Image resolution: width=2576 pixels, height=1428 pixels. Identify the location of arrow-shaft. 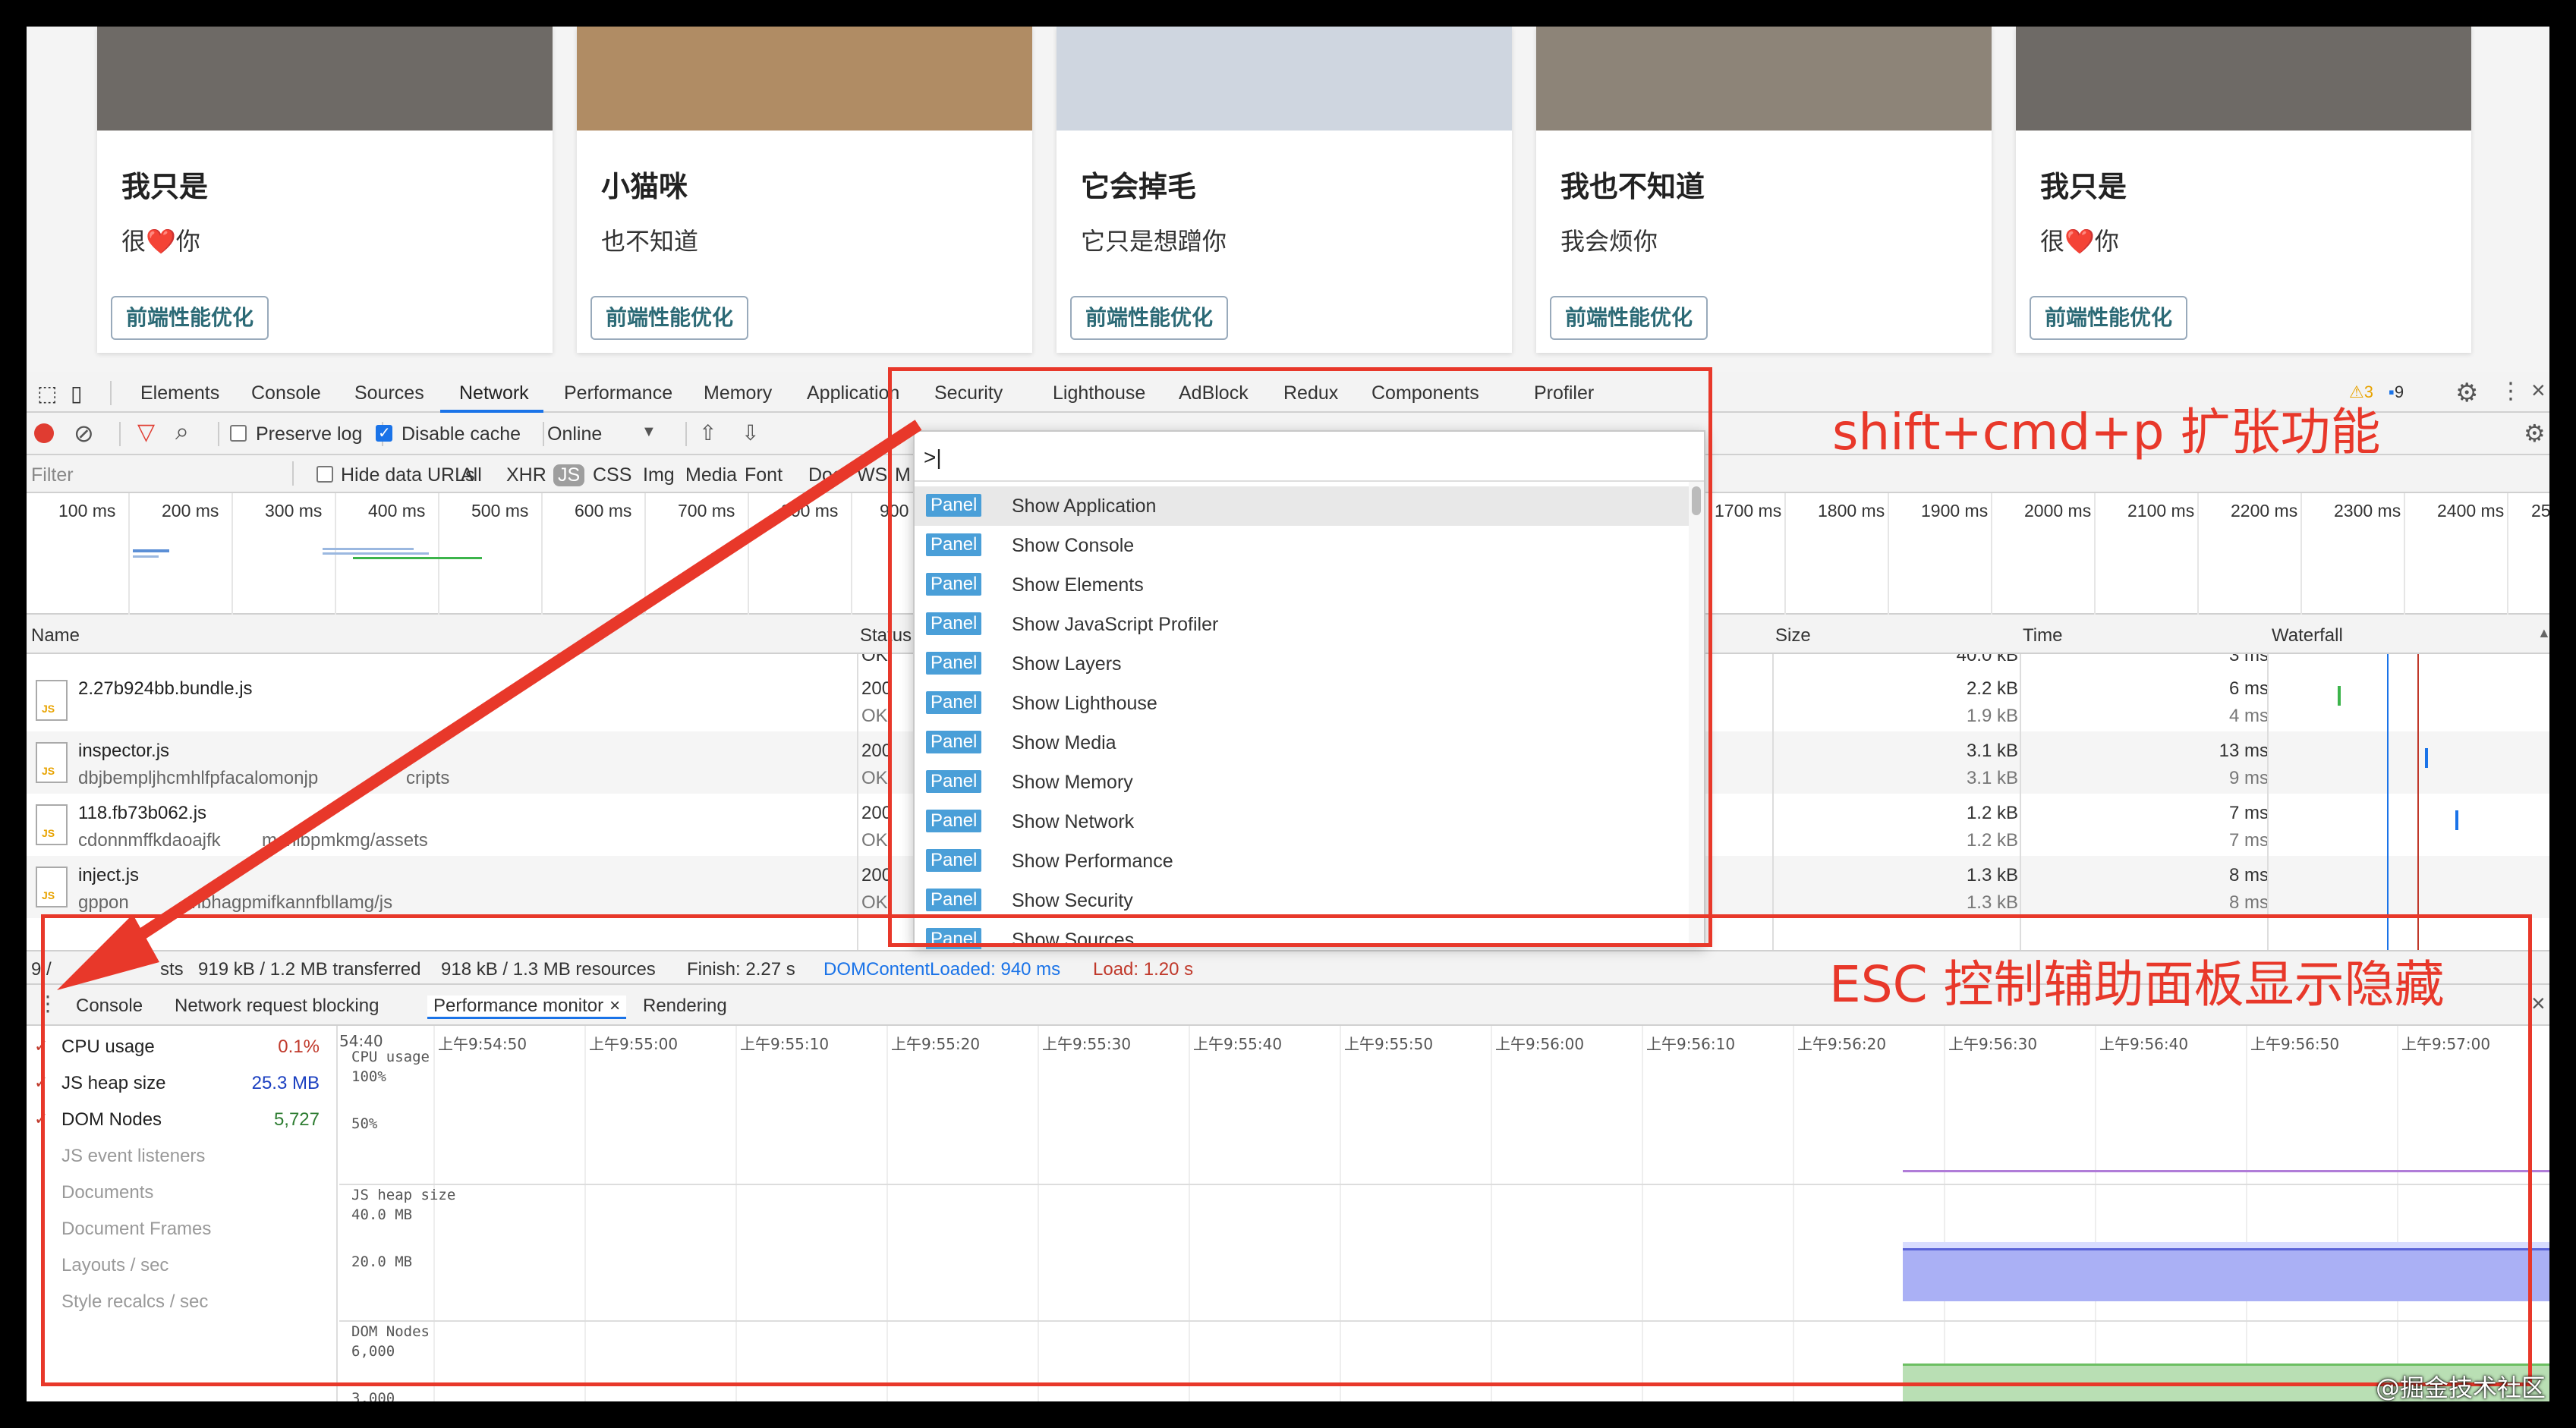
(504, 696).